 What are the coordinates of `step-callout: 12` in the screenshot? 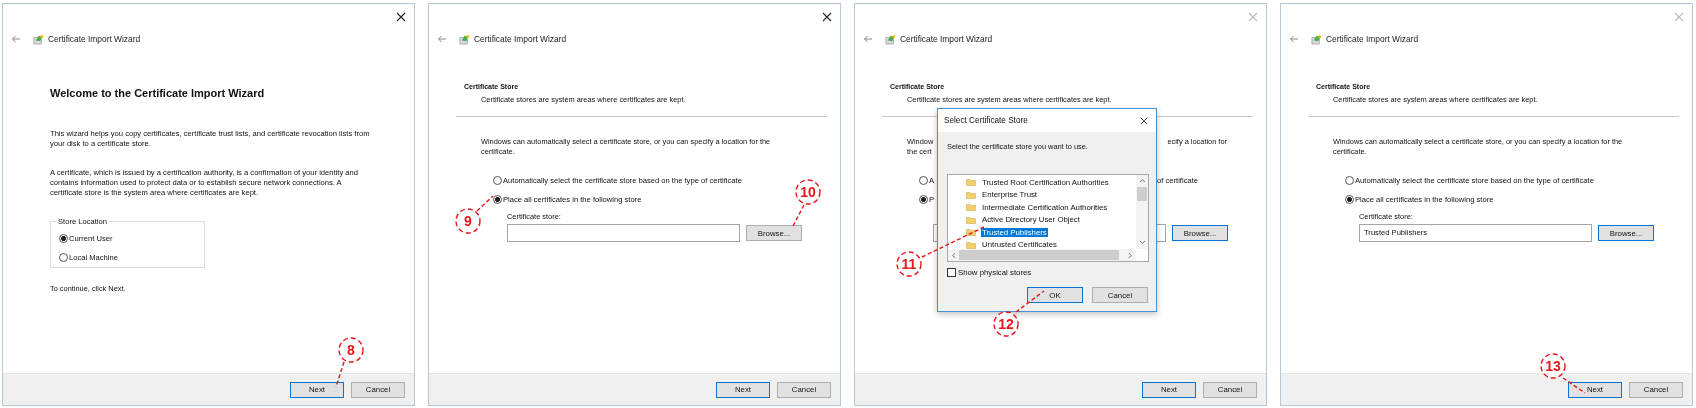 It's located at (1006, 324).